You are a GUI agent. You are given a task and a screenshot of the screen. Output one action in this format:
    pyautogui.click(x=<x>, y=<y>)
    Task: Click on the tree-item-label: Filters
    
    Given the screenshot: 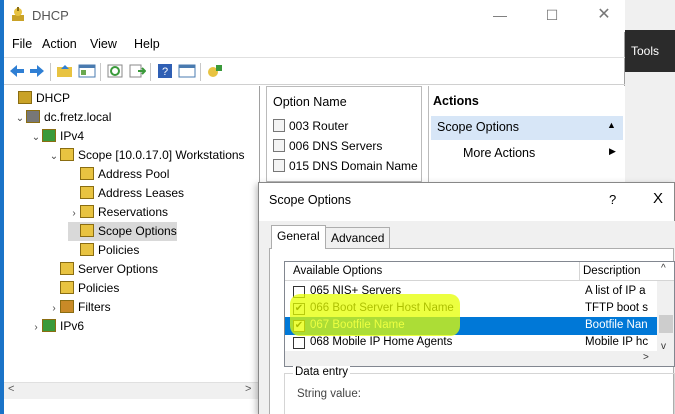 What is the action you would take?
    pyautogui.click(x=94, y=307)
    